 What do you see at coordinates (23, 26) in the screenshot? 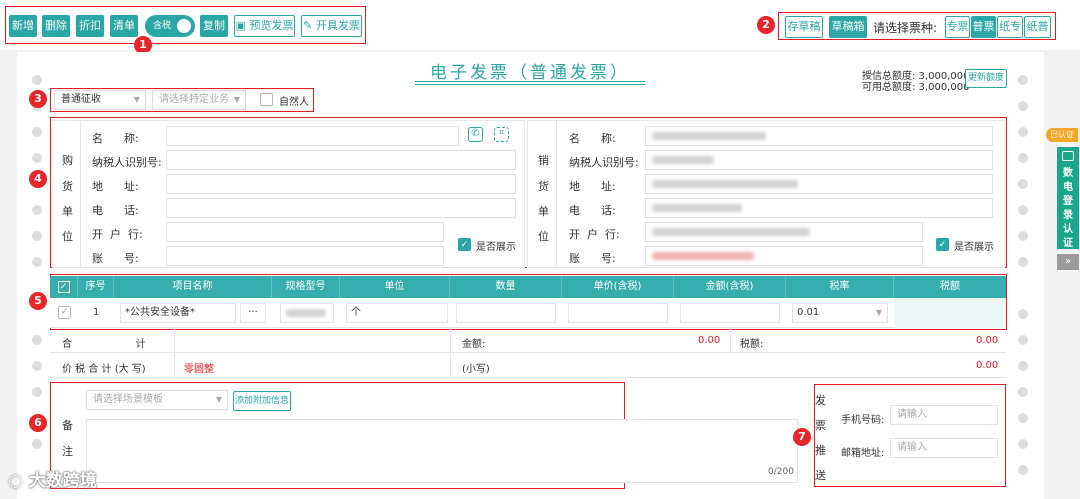
I see `add-button: 新增` at bounding box center [23, 26].